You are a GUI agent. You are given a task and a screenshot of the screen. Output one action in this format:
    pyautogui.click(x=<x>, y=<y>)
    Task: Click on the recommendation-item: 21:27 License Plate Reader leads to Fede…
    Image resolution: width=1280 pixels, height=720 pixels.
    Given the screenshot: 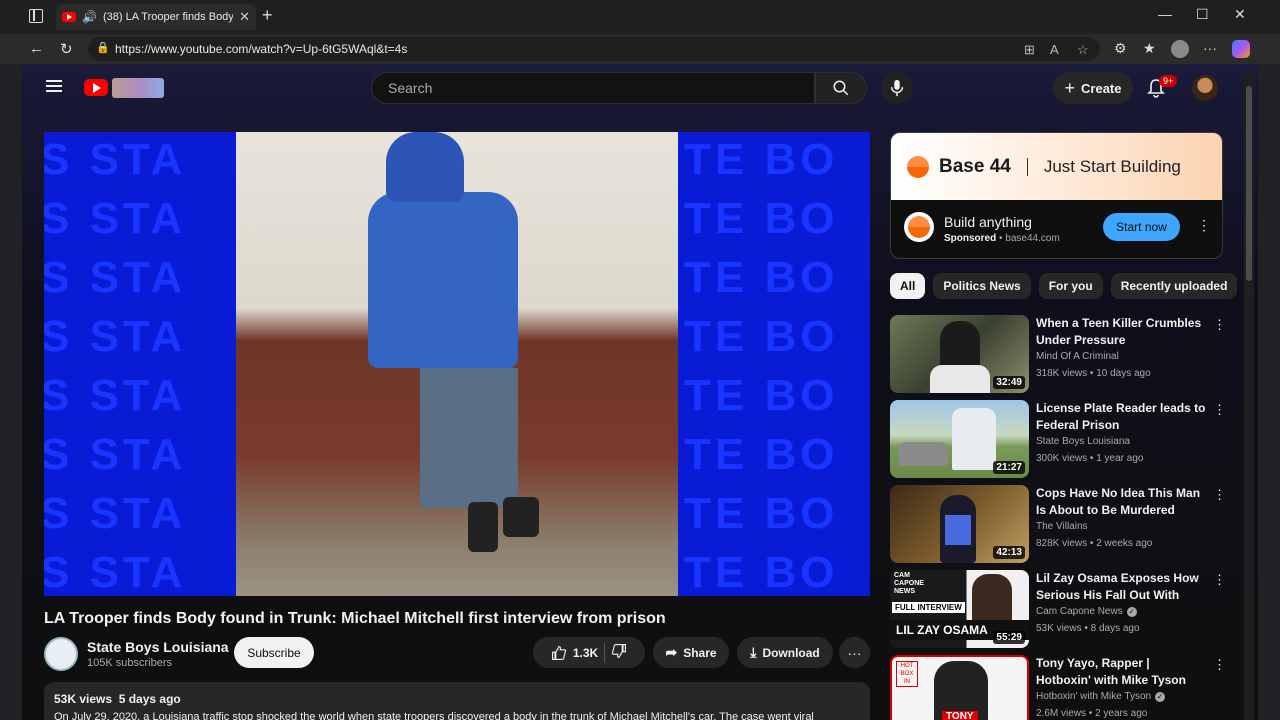 What is the action you would take?
    pyautogui.click(x=1060, y=440)
    